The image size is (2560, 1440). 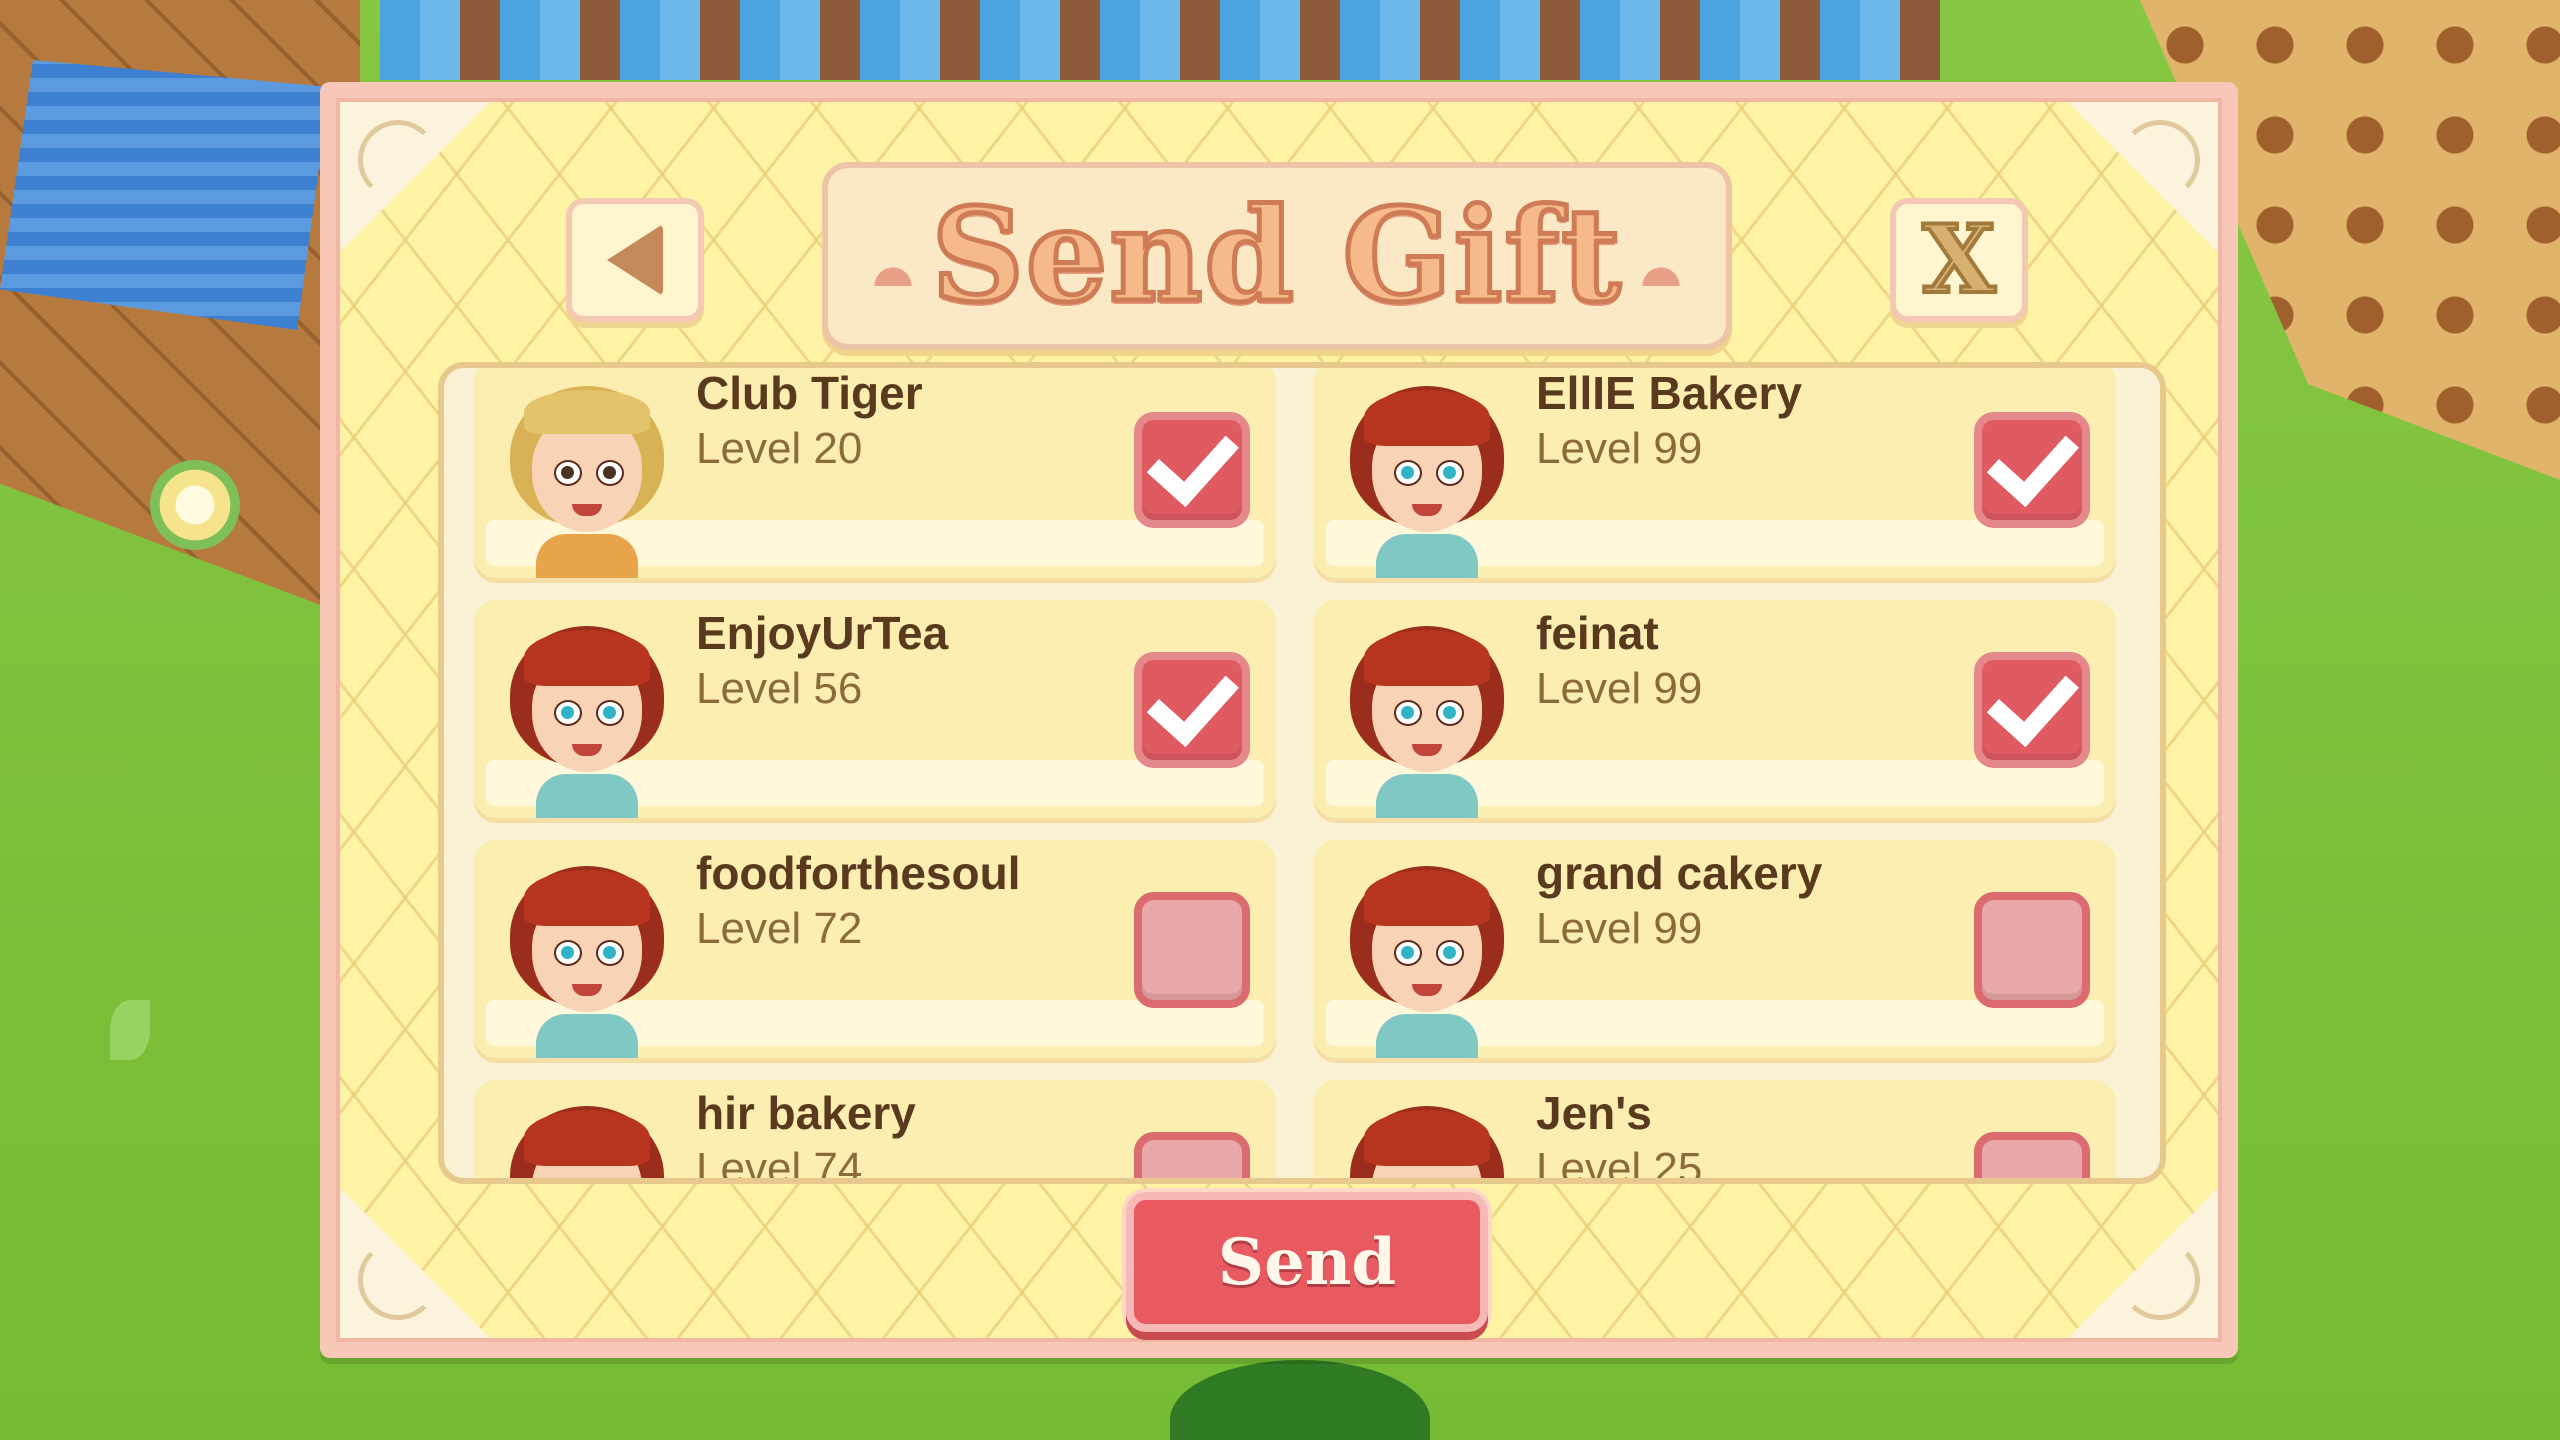 What do you see at coordinates (875, 949) in the screenshot?
I see `friend-card: foodforthesoul Level 72` at bounding box center [875, 949].